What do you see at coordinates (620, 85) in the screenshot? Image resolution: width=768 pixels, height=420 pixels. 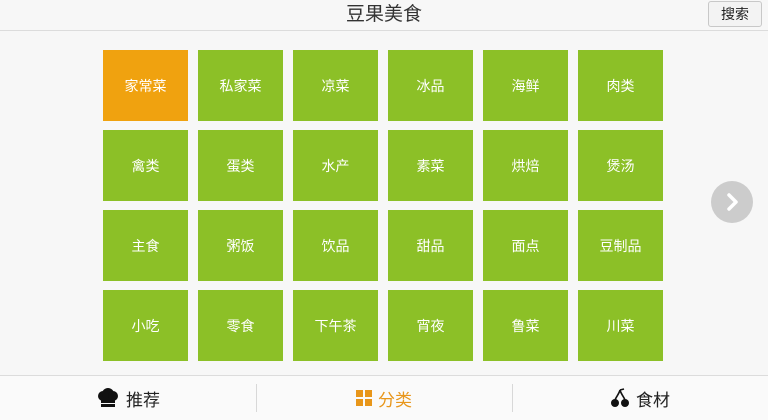 I see `category-tile: 肉类` at bounding box center [620, 85].